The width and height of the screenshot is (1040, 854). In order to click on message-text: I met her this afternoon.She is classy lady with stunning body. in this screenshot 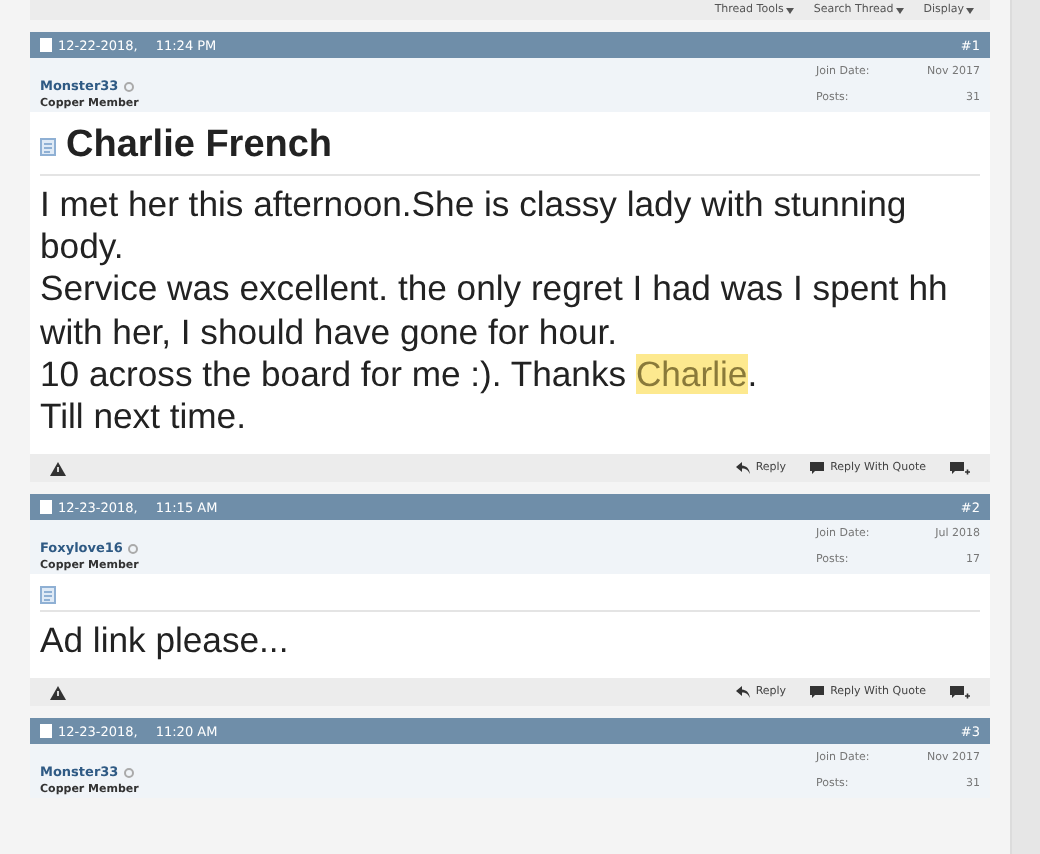, I will do `click(474, 226)`.